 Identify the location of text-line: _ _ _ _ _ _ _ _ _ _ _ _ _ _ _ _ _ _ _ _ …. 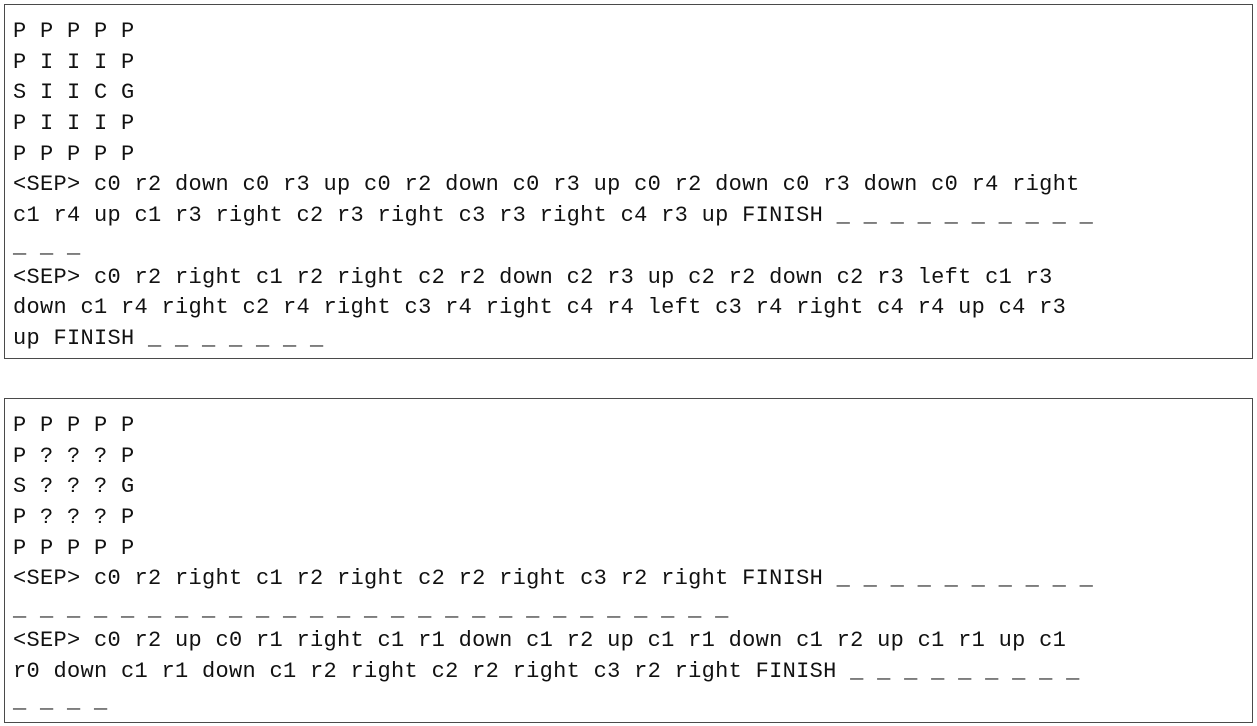
(371, 610).